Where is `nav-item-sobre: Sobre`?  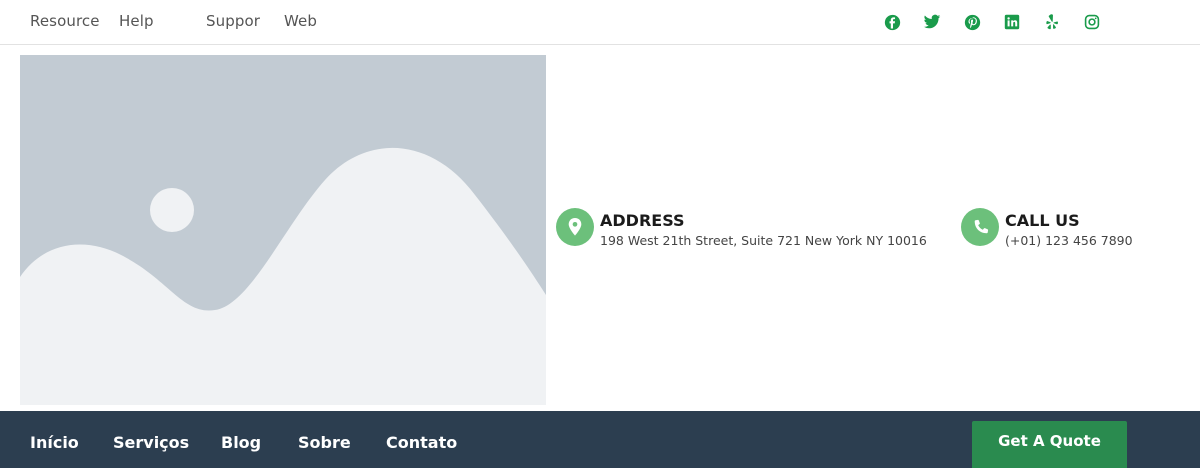
nav-item-sobre: Sobre is located at coordinates (324, 442).